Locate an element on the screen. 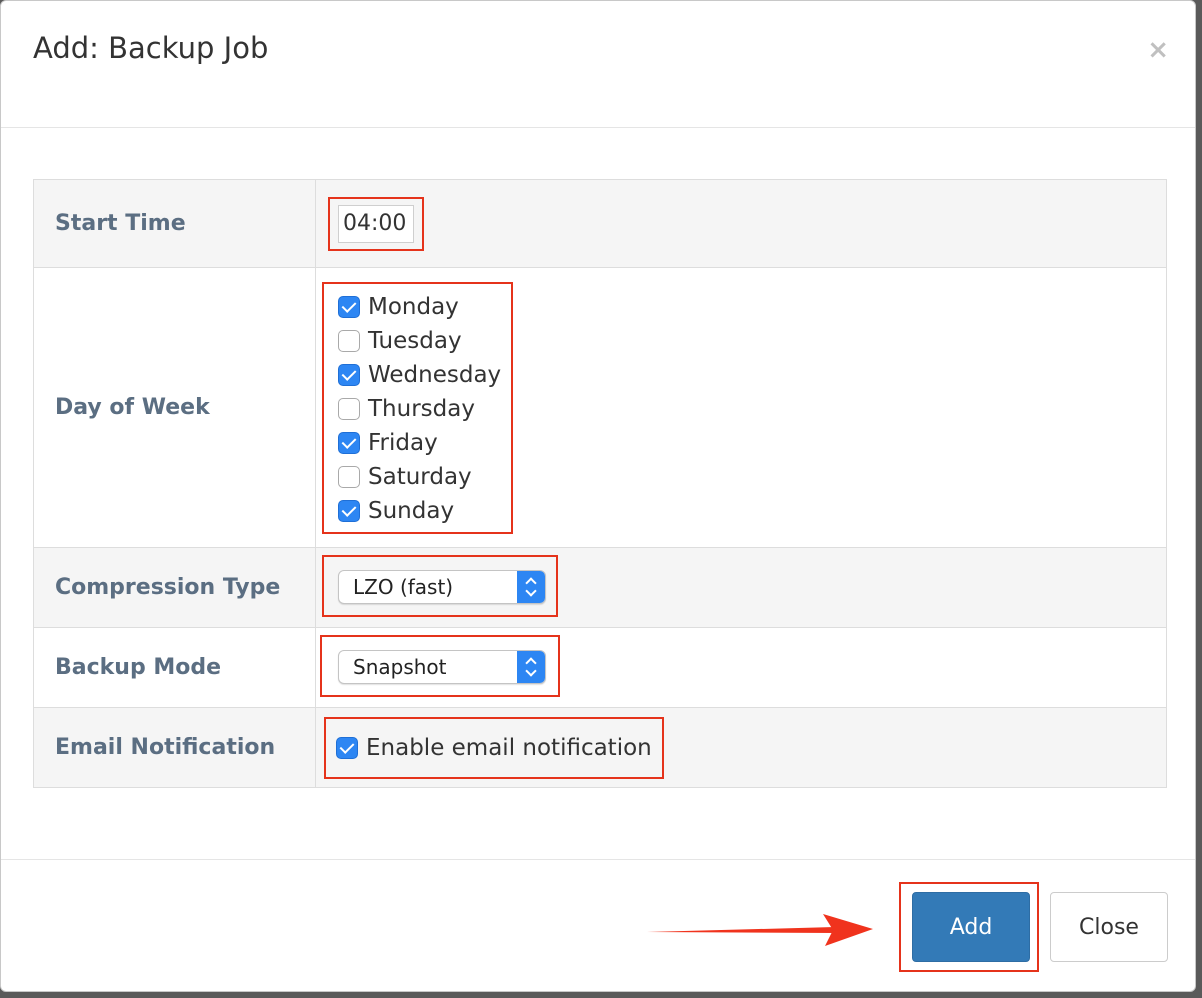 This screenshot has height=998, width=1202. modal-footer: Add Close is located at coordinates (598, 926).